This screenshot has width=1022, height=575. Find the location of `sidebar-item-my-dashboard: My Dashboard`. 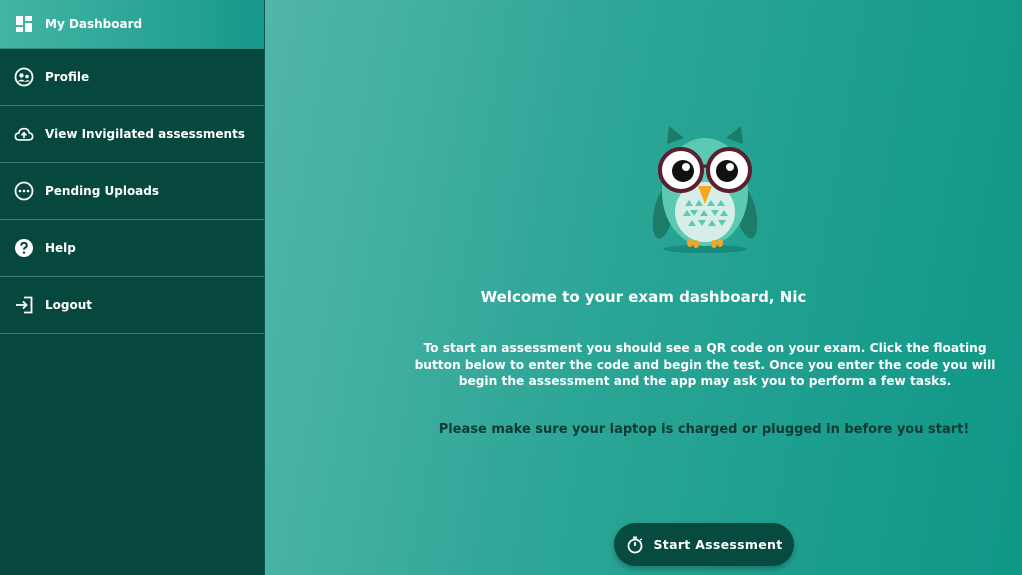

sidebar-item-my-dashboard: My Dashboard is located at coordinates (132, 24).